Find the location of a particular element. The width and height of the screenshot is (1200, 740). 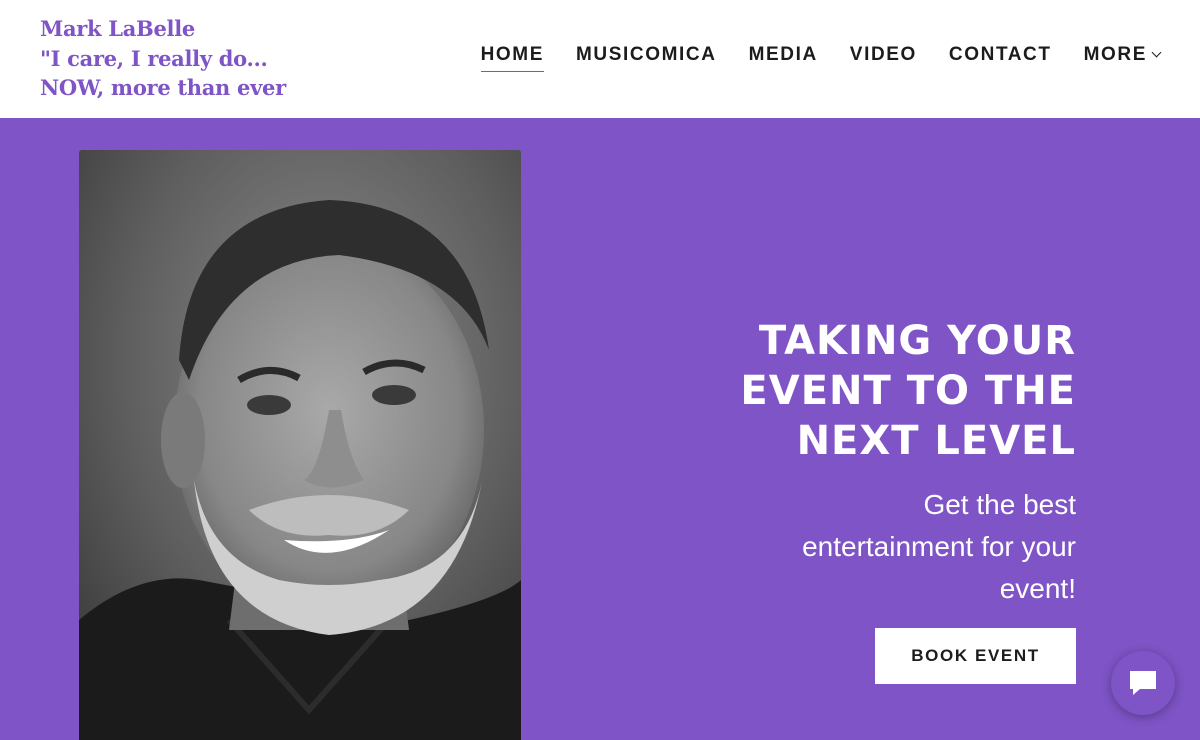

hero-headline: TAKING YOUR EVENT TO THE NEXT LEVEL is located at coordinates (856, 391).